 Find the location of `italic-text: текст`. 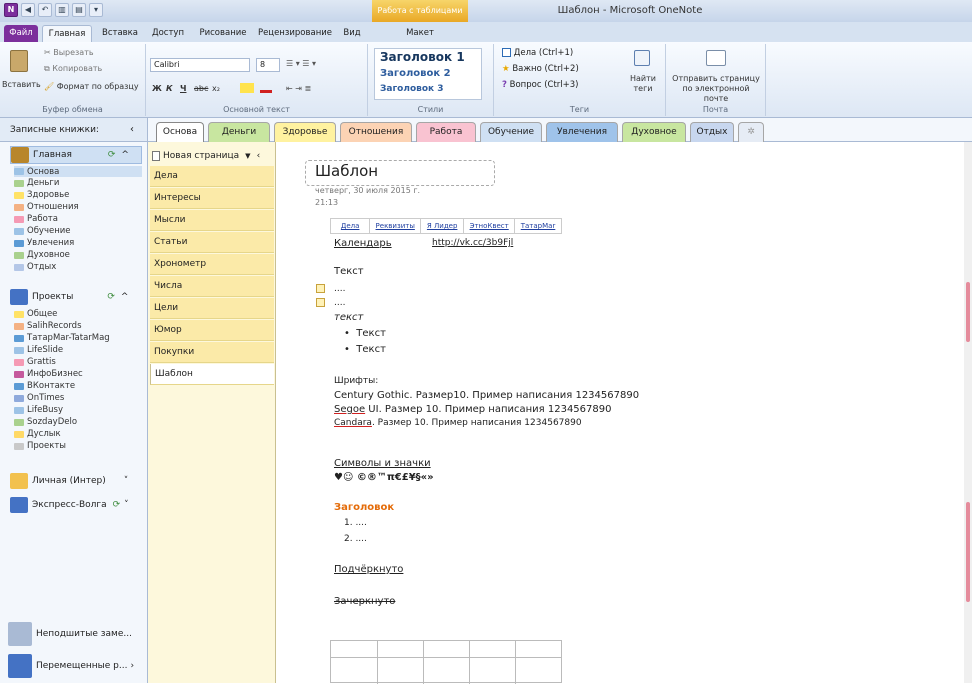

italic-text: текст is located at coordinates (348, 317).